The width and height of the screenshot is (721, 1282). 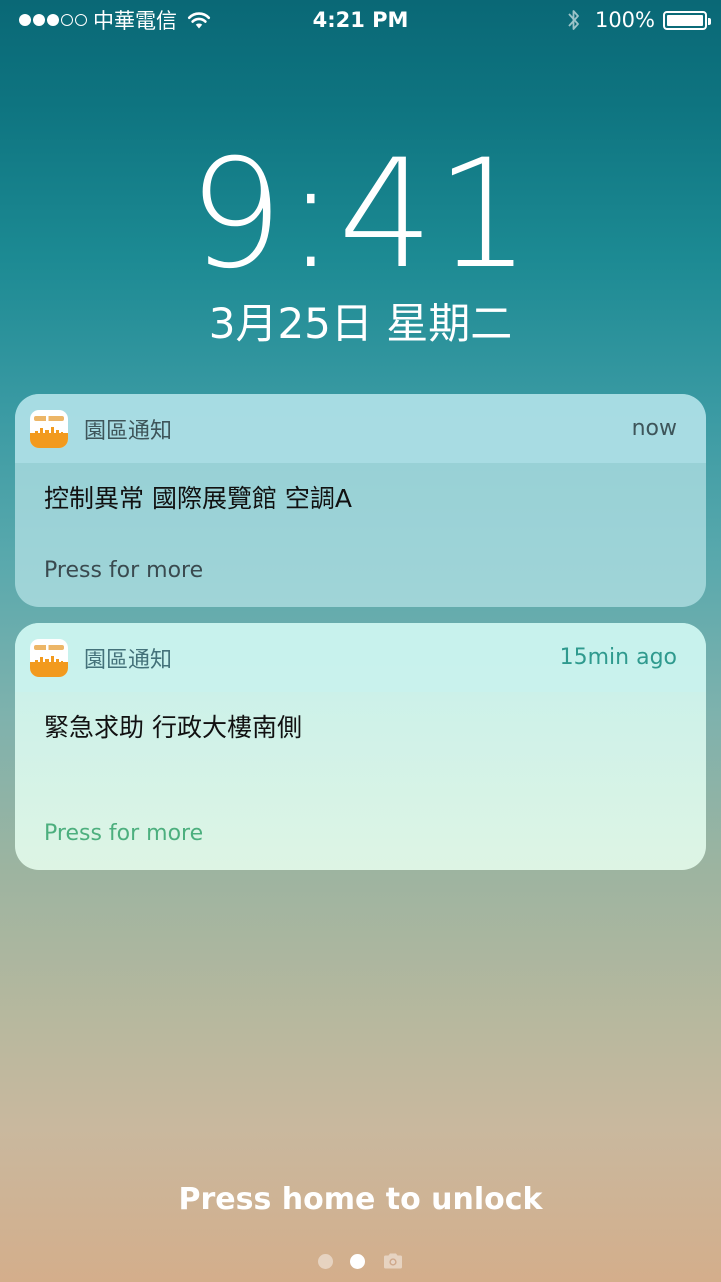 What do you see at coordinates (360, 657) in the screenshot?
I see `notification-header: 園區通知 15min ago` at bounding box center [360, 657].